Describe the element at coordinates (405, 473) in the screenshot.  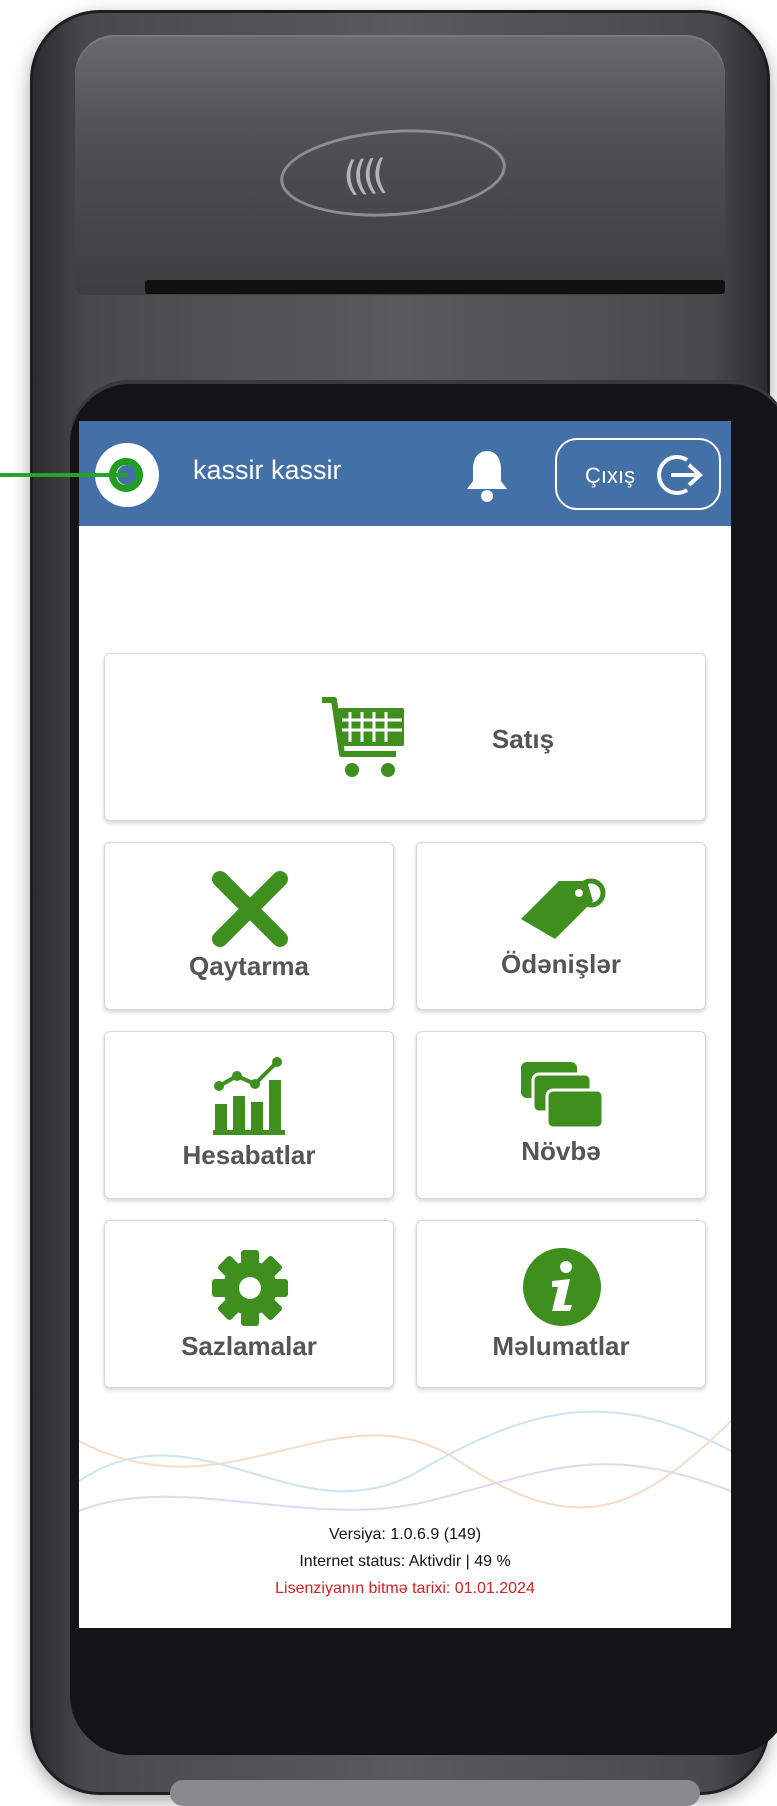
I see `app-header: kassir kassir Çıxış` at that location.